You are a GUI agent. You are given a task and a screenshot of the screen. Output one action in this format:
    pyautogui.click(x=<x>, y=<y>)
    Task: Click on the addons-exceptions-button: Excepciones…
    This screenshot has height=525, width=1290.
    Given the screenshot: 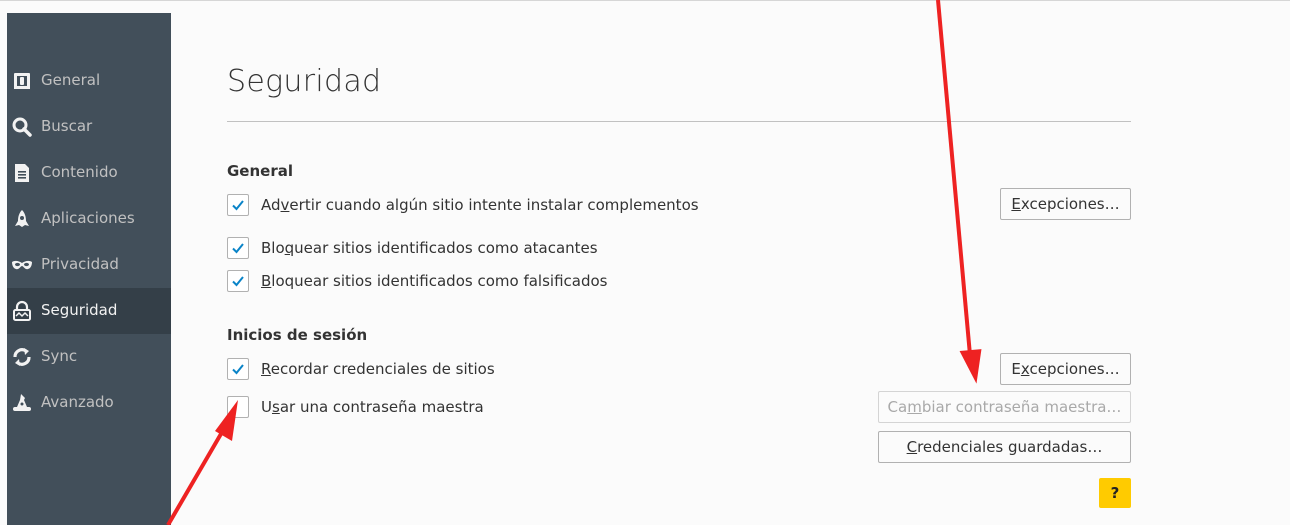 What is the action you would take?
    pyautogui.click(x=1065, y=204)
    